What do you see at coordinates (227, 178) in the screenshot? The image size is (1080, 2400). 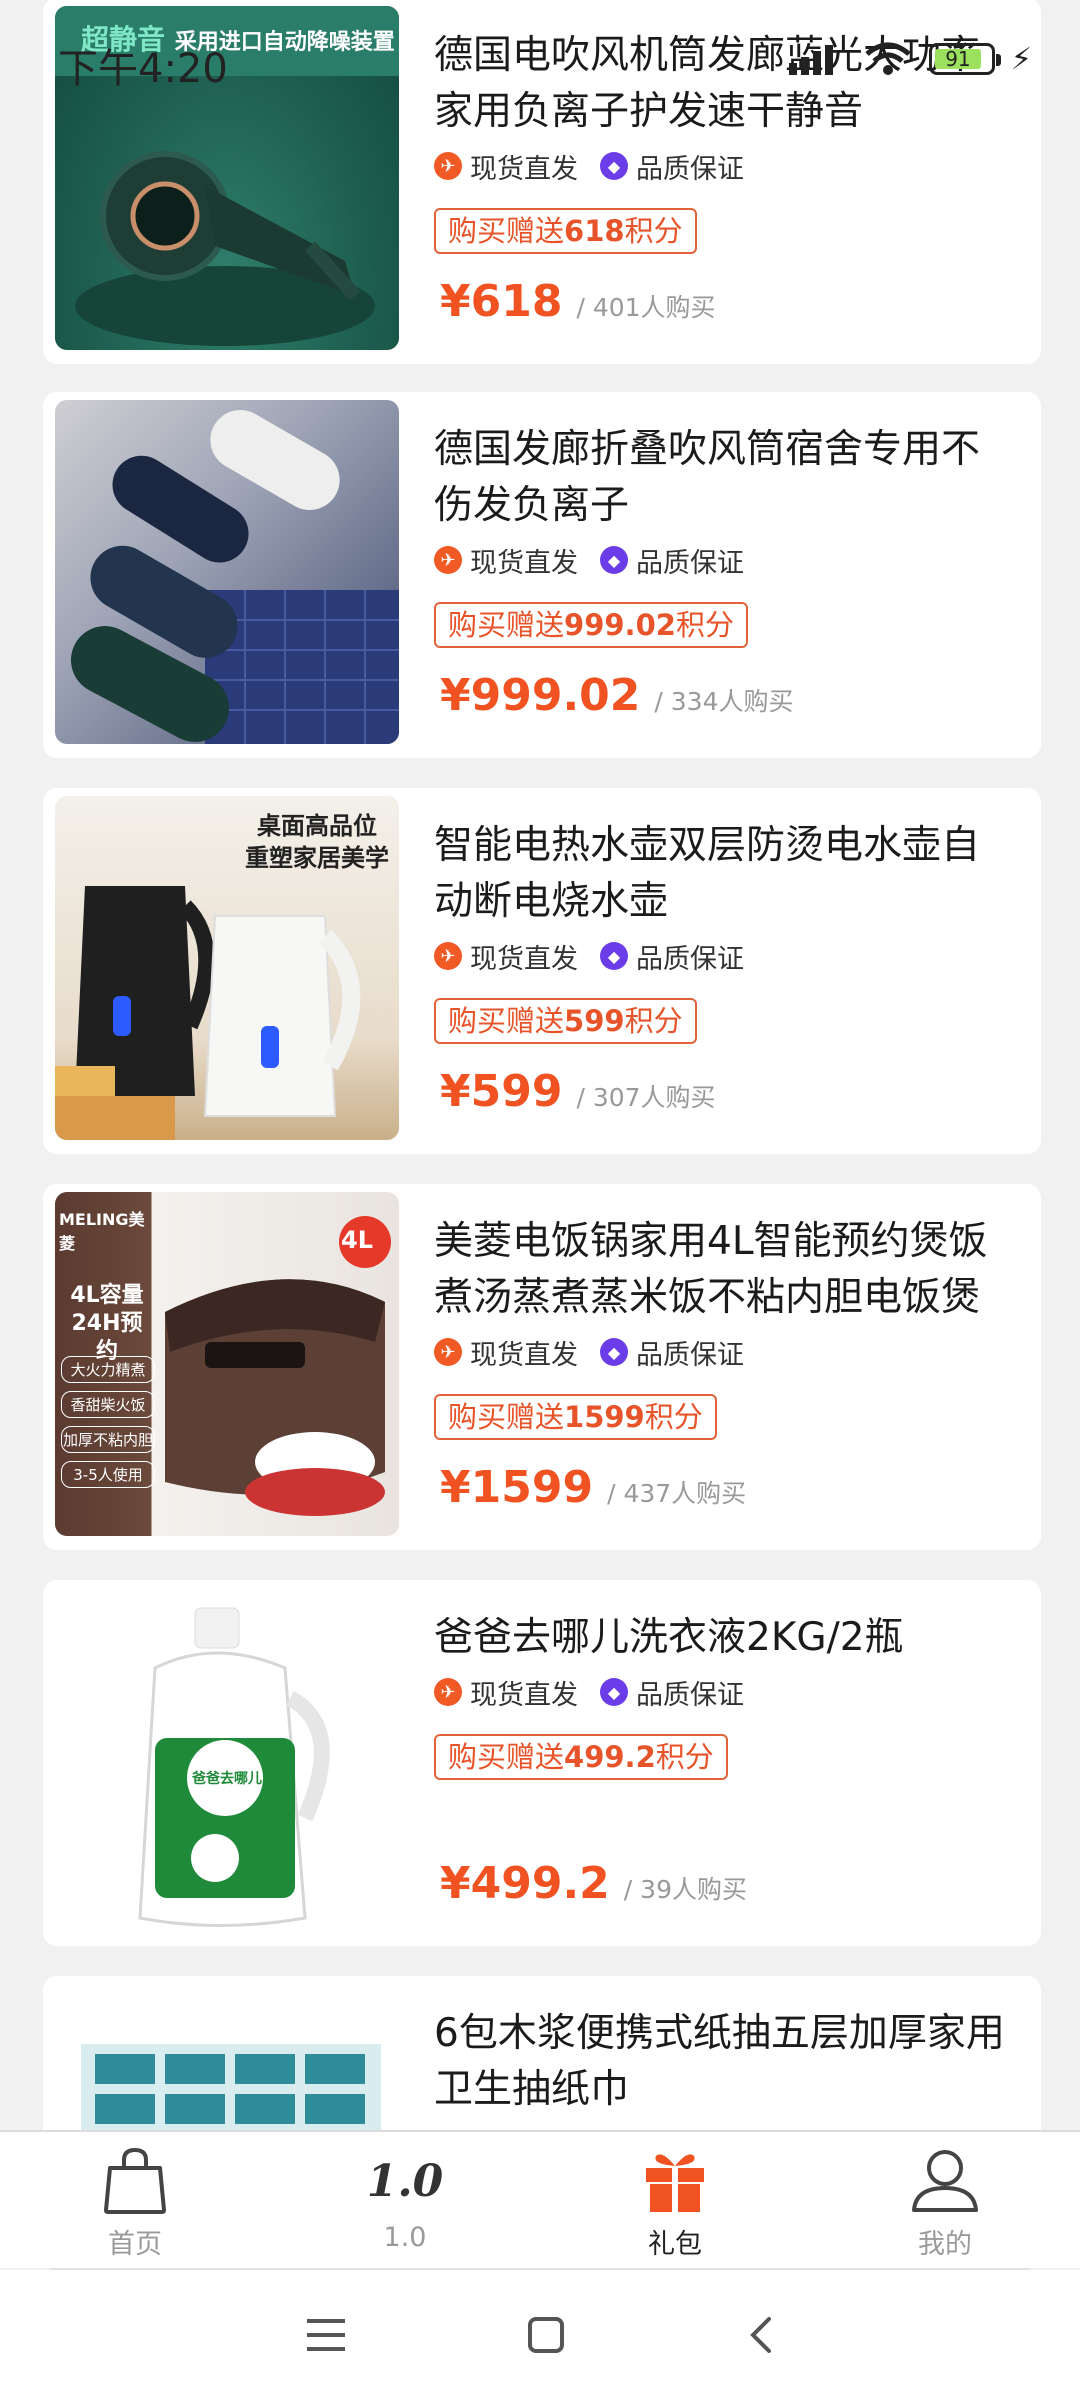 I see `product-image: 超静音 采用进口自动降噪装置` at bounding box center [227, 178].